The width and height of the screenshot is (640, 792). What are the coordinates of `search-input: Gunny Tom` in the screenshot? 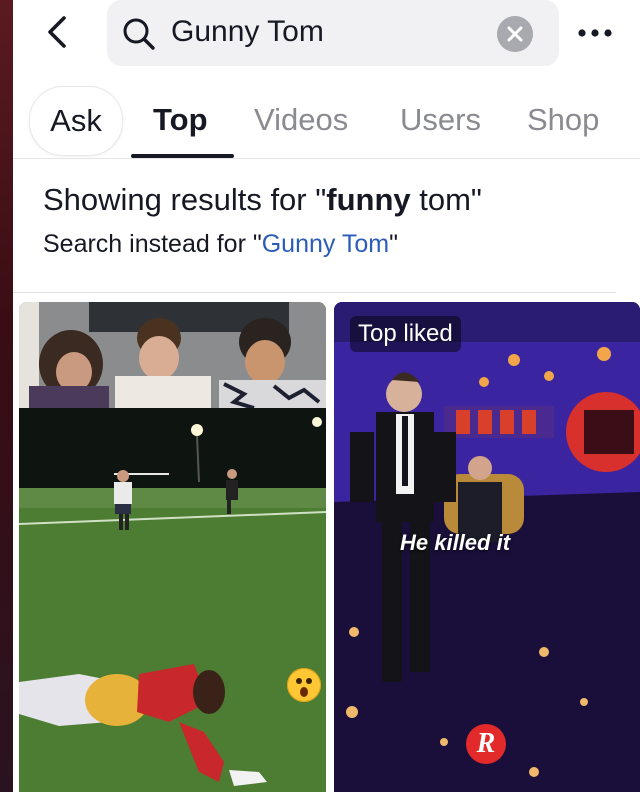 It's located at (333, 33).